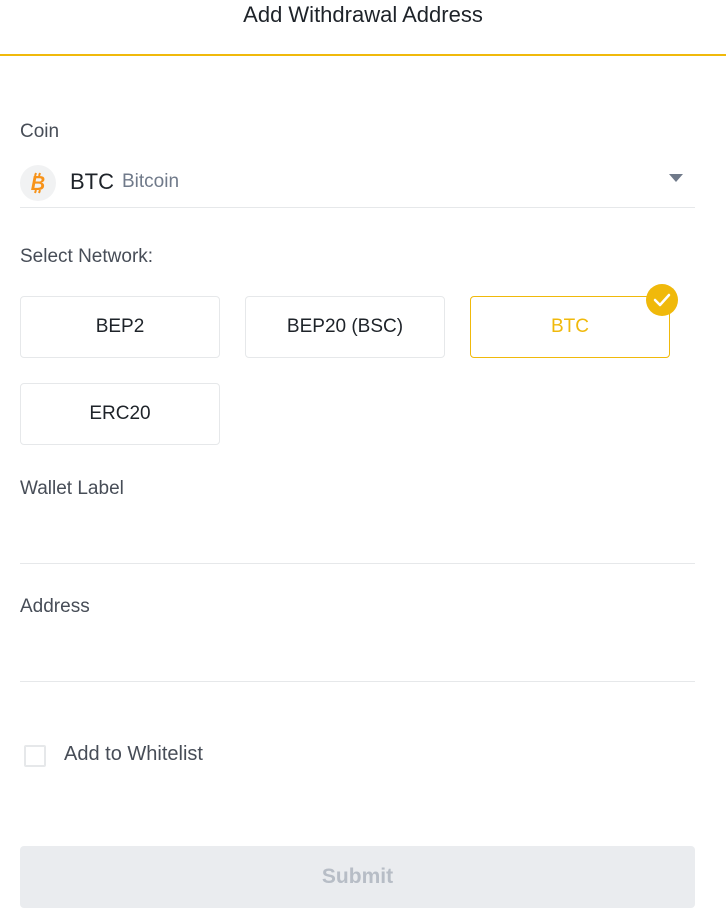 The height and width of the screenshot is (909, 726). What do you see at coordinates (92, 181) in the screenshot?
I see `coin-symbol: BTC` at bounding box center [92, 181].